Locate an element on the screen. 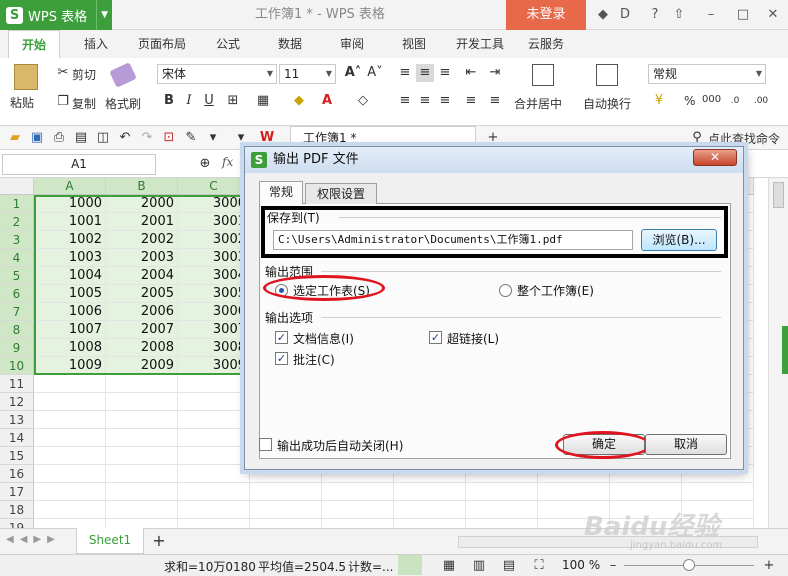  name-box: A1 is located at coordinates (79, 164).